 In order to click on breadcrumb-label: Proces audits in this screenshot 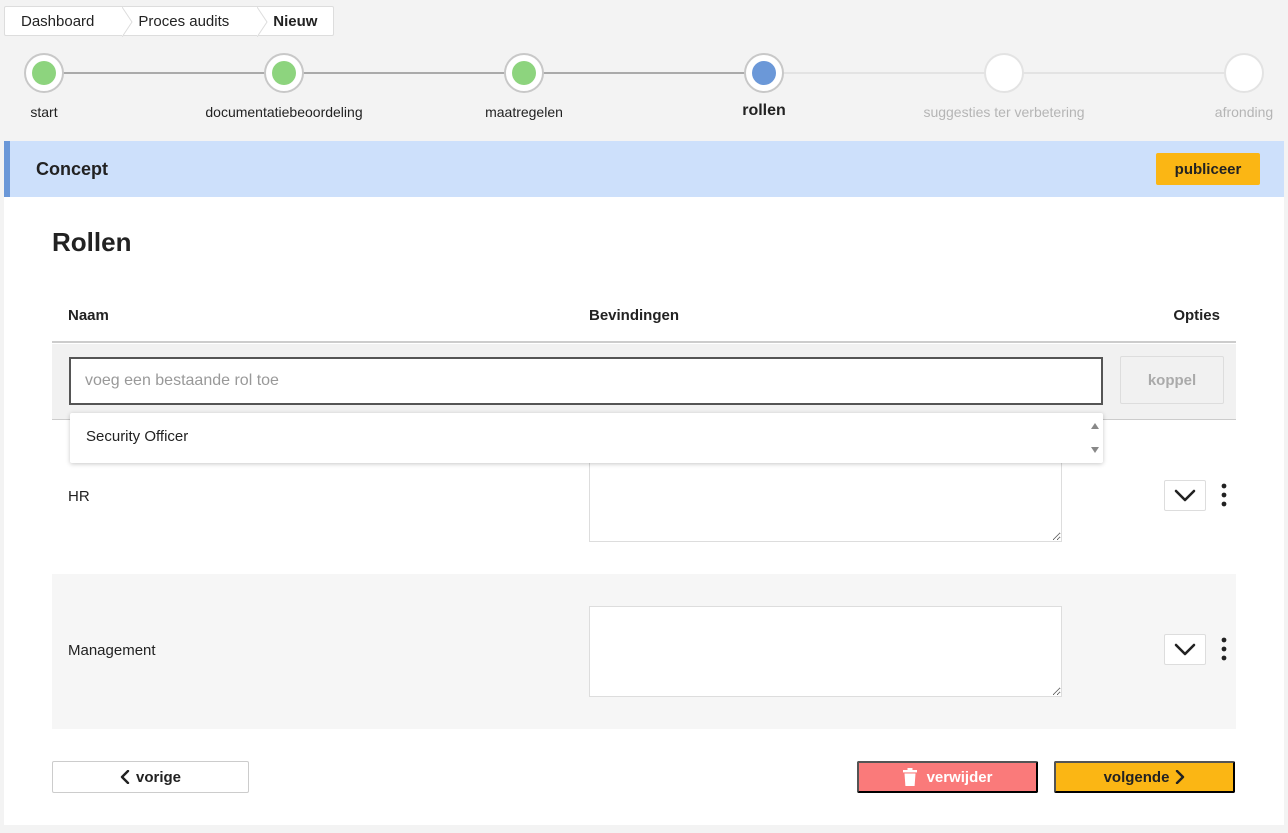, I will do `click(184, 21)`.